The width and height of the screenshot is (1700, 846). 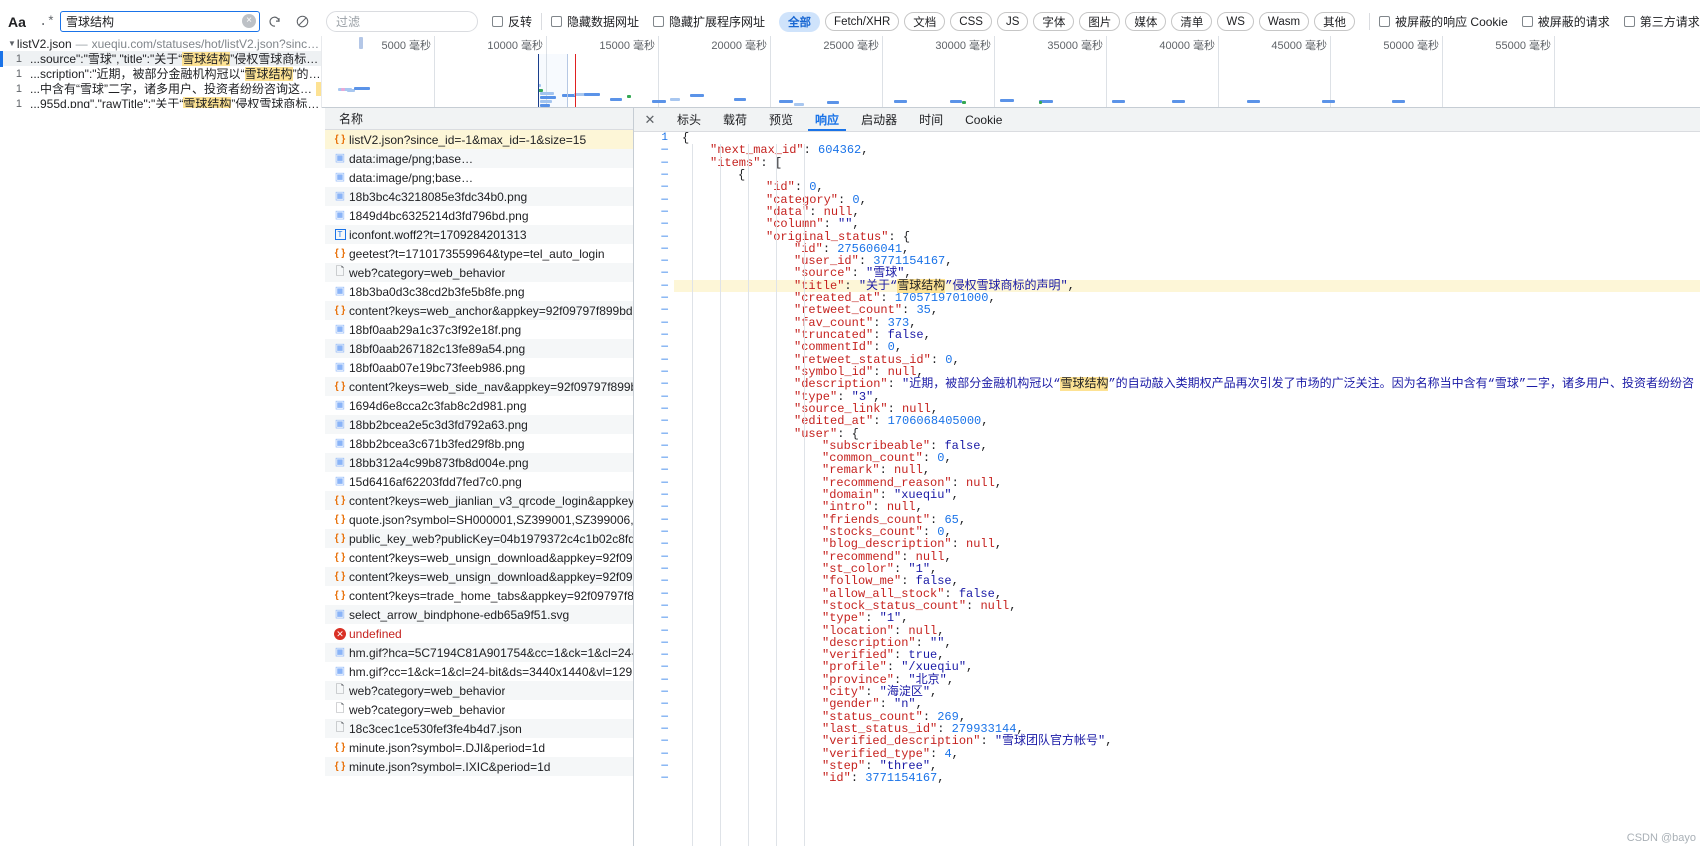 What do you see at coordinates (1146, 21) in the screenshot?
I see `type-filter--: 媒体` at bounding box center [1146, 21].